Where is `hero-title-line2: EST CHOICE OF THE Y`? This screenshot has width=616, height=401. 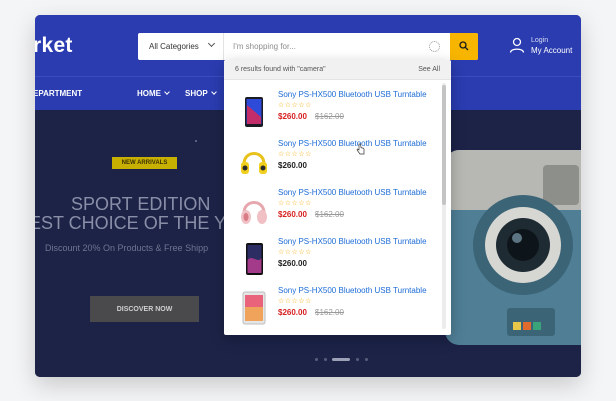 hero-title-line2: EST CHOICE OF THE Y is located at coordinates (131, 223).